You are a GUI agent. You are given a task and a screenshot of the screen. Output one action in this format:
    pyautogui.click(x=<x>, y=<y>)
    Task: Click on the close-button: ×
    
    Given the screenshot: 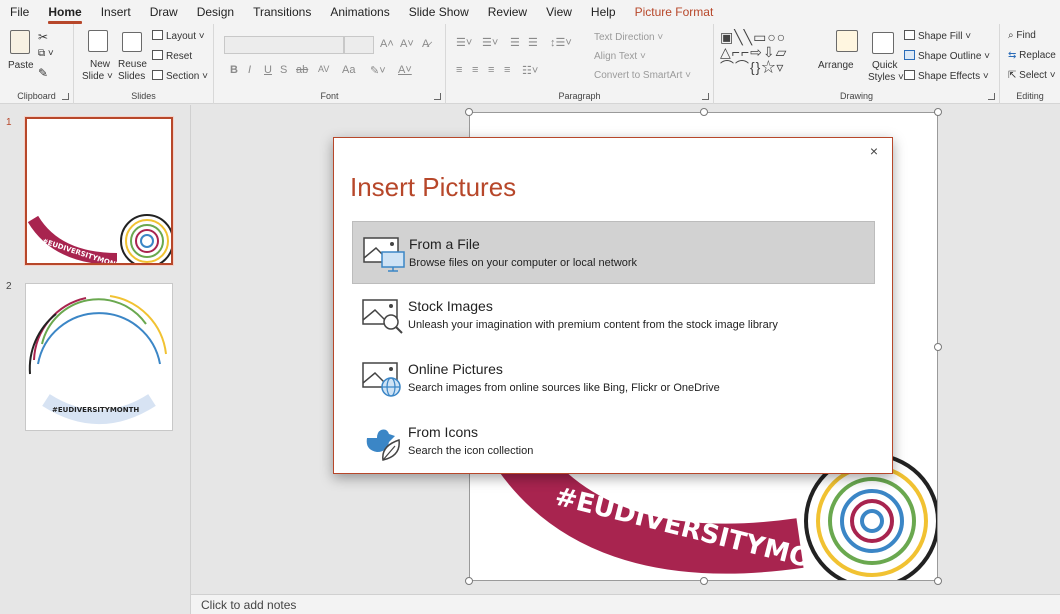 What is the action you would take?
    pyautogui.click(x=874, y=151)
    